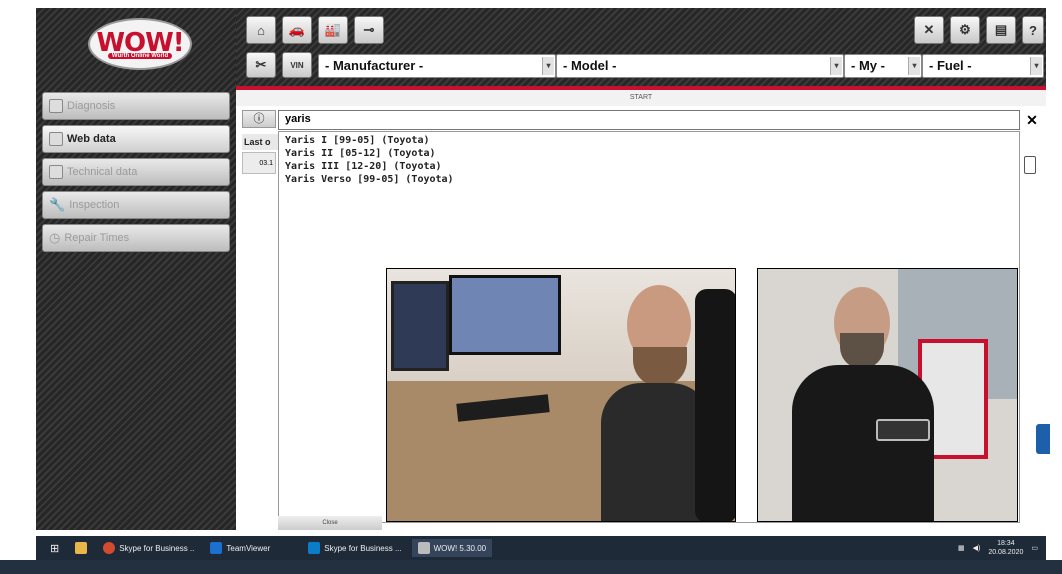 This screenshot has height=574, width=1062. Describe the element at coordinates (590, 65) in the screenshot. I see `model-value: - Model -` at that location.